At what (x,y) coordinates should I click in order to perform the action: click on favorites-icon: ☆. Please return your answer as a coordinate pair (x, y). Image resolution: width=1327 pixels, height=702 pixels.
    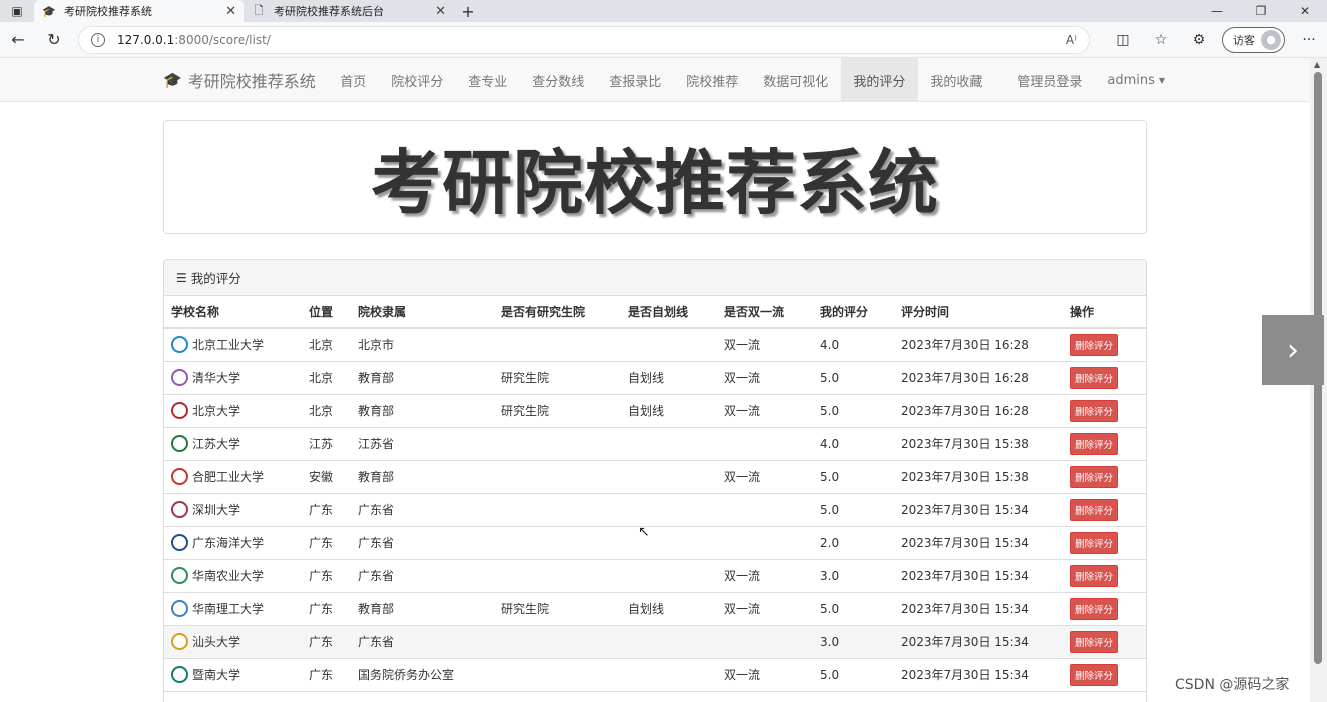
    Looking at the image, I should click on (1161, 40).